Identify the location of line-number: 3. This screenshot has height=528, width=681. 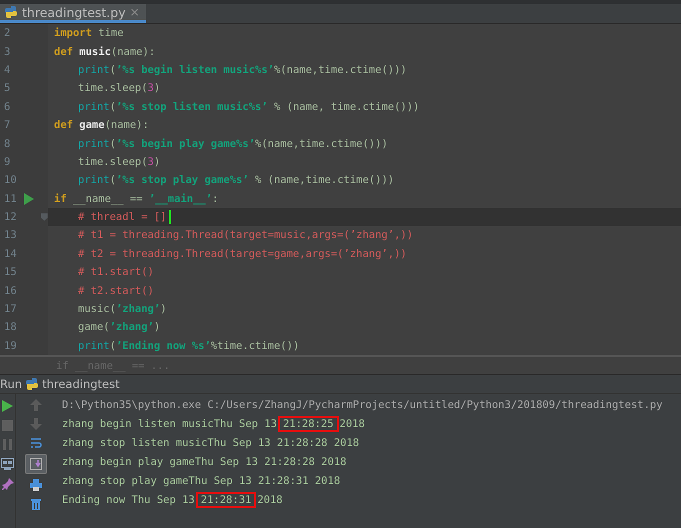
(8, 52).